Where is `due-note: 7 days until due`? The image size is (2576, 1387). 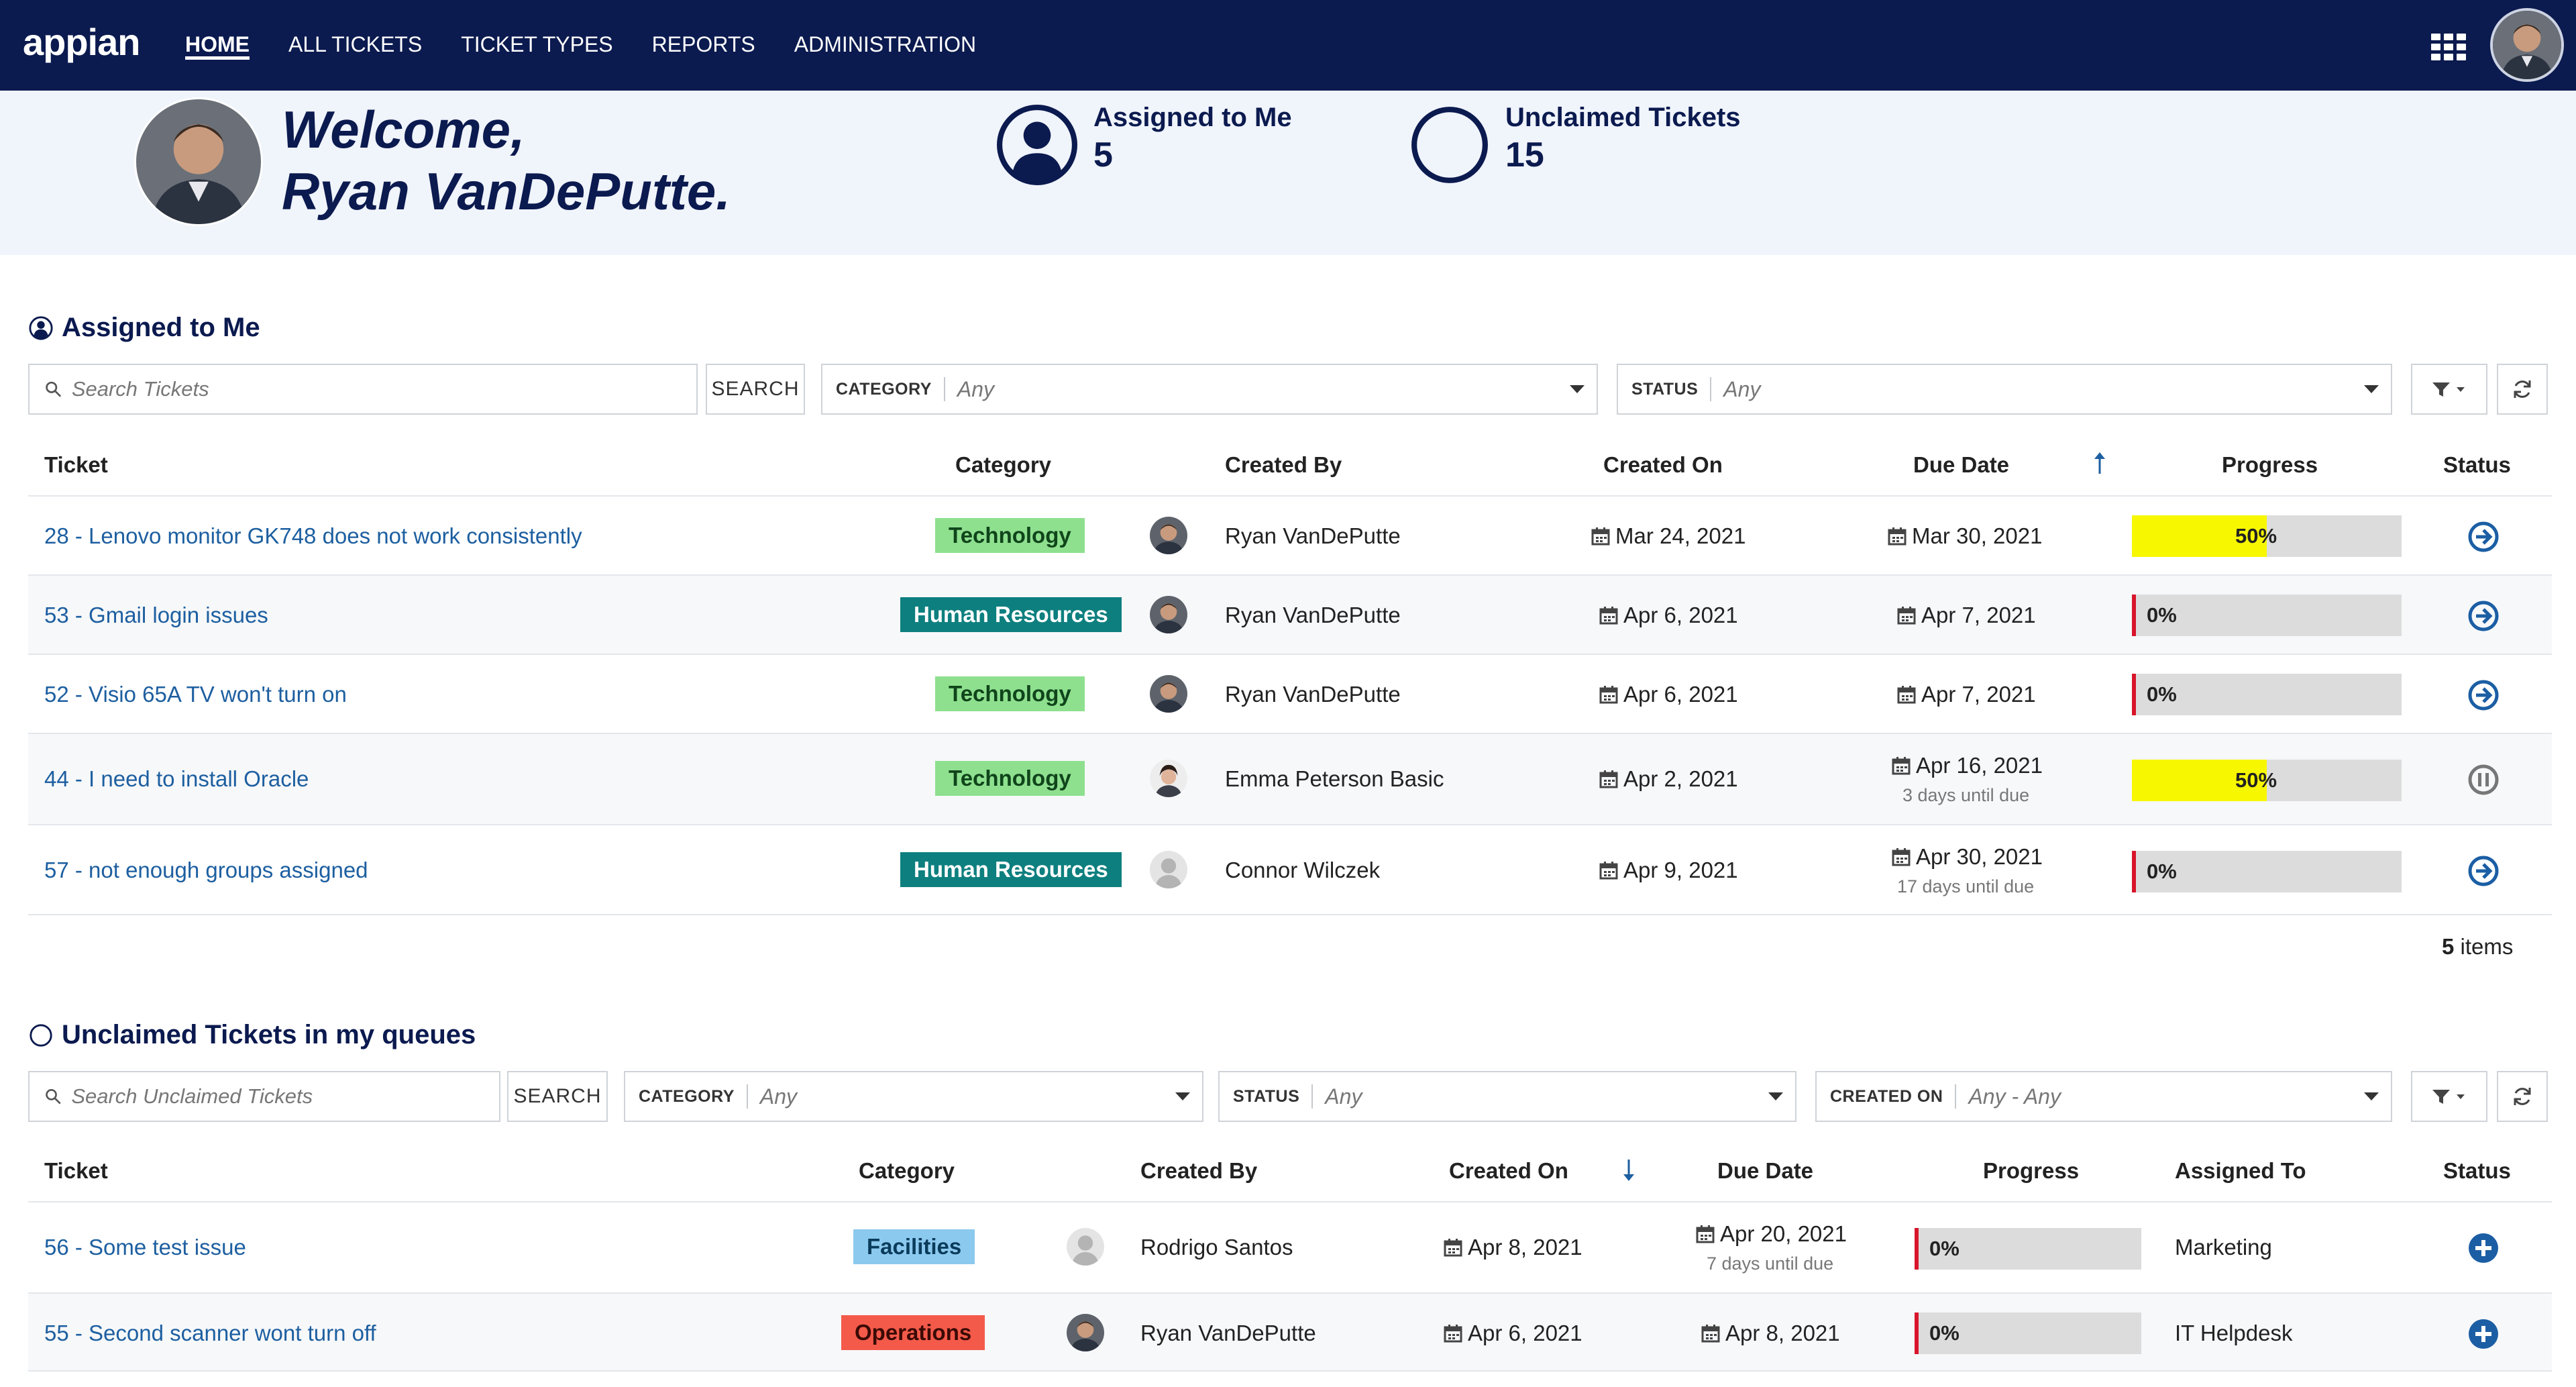
due-note: 7 days until due is located at coordinates (1770, 1263).